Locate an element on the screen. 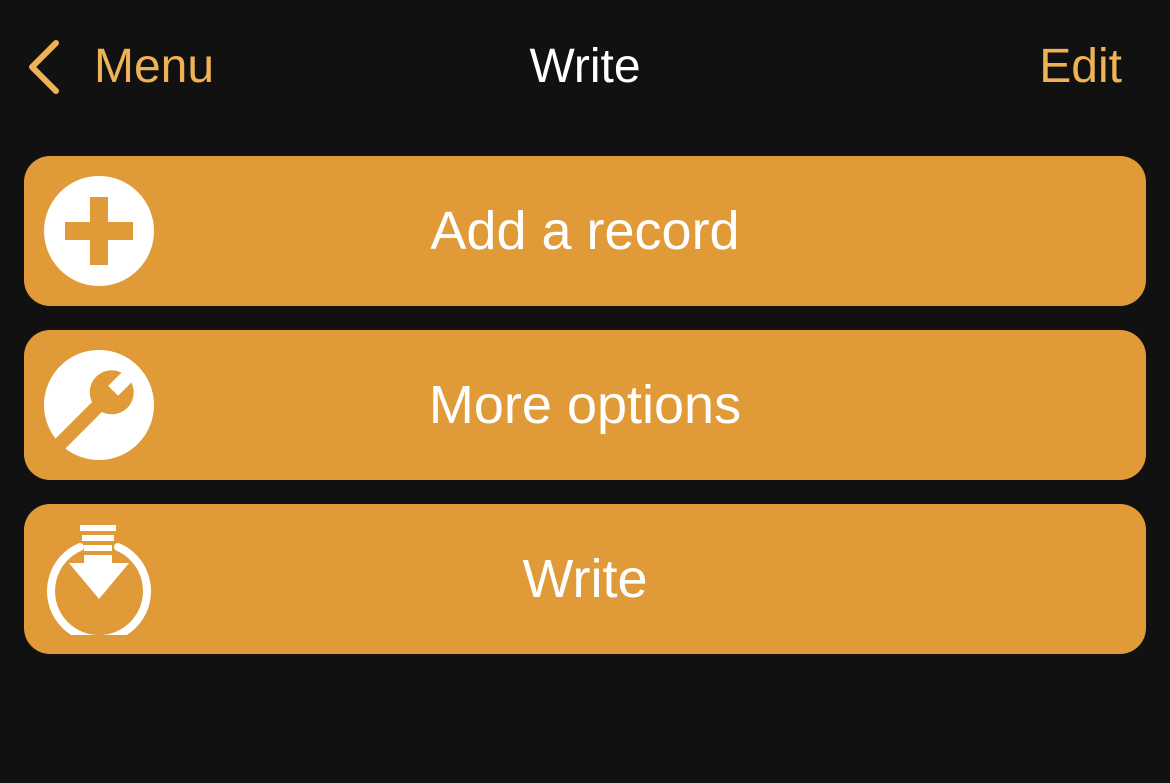 The width and height of the screenshot is (1170, 783). page-title: Write is located at coordinates (585, 66).